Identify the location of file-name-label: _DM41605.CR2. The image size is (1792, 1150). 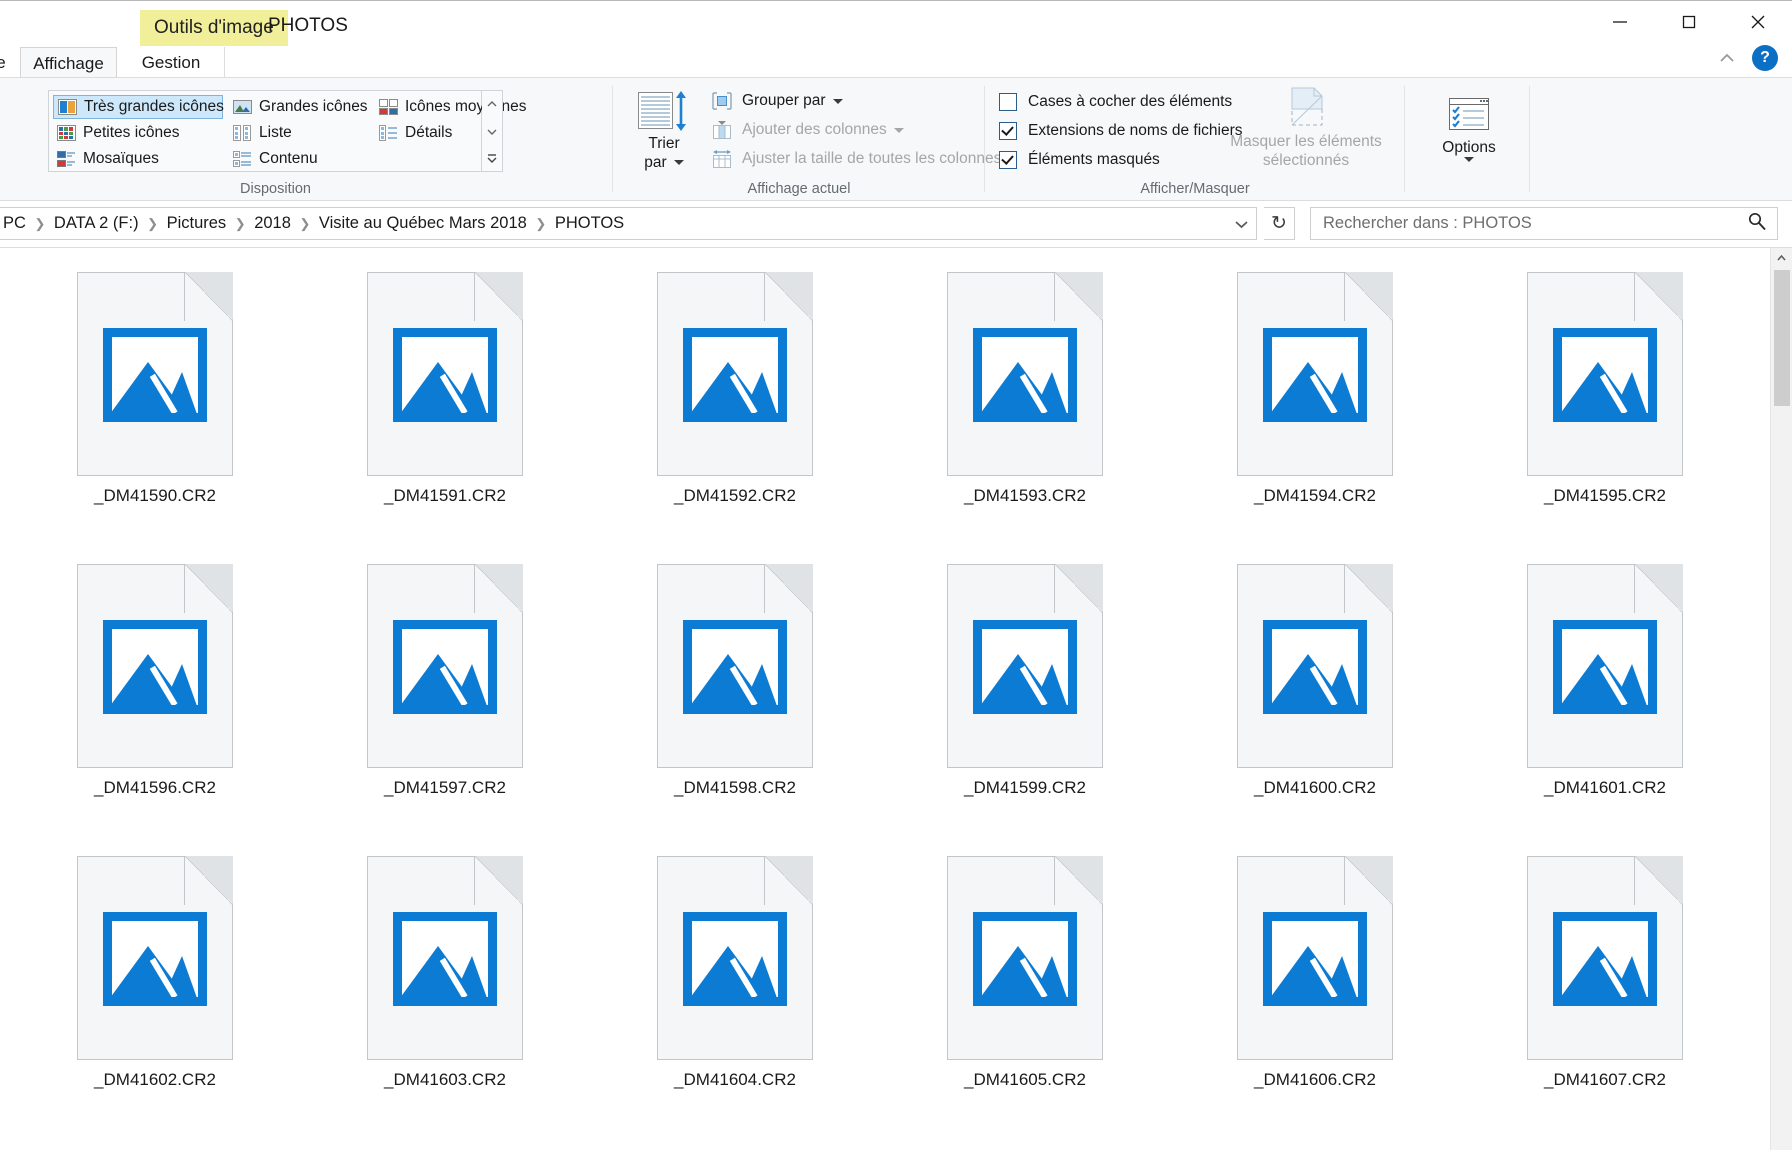
(1025, 1079).